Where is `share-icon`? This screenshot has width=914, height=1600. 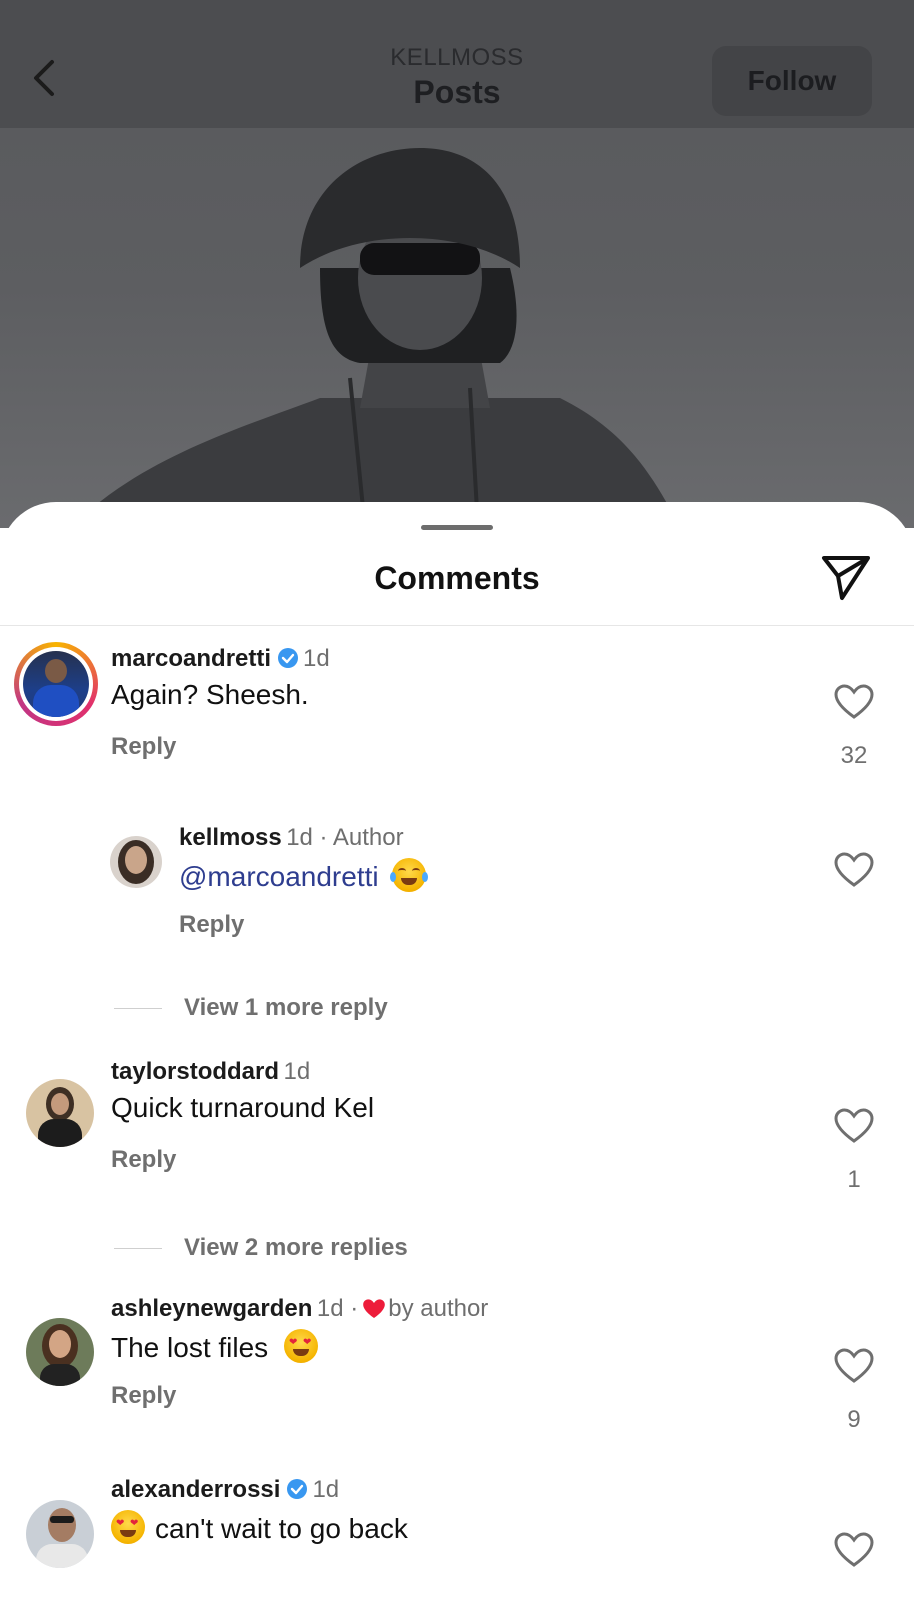 share-icon is located at coordinates (846, 578).